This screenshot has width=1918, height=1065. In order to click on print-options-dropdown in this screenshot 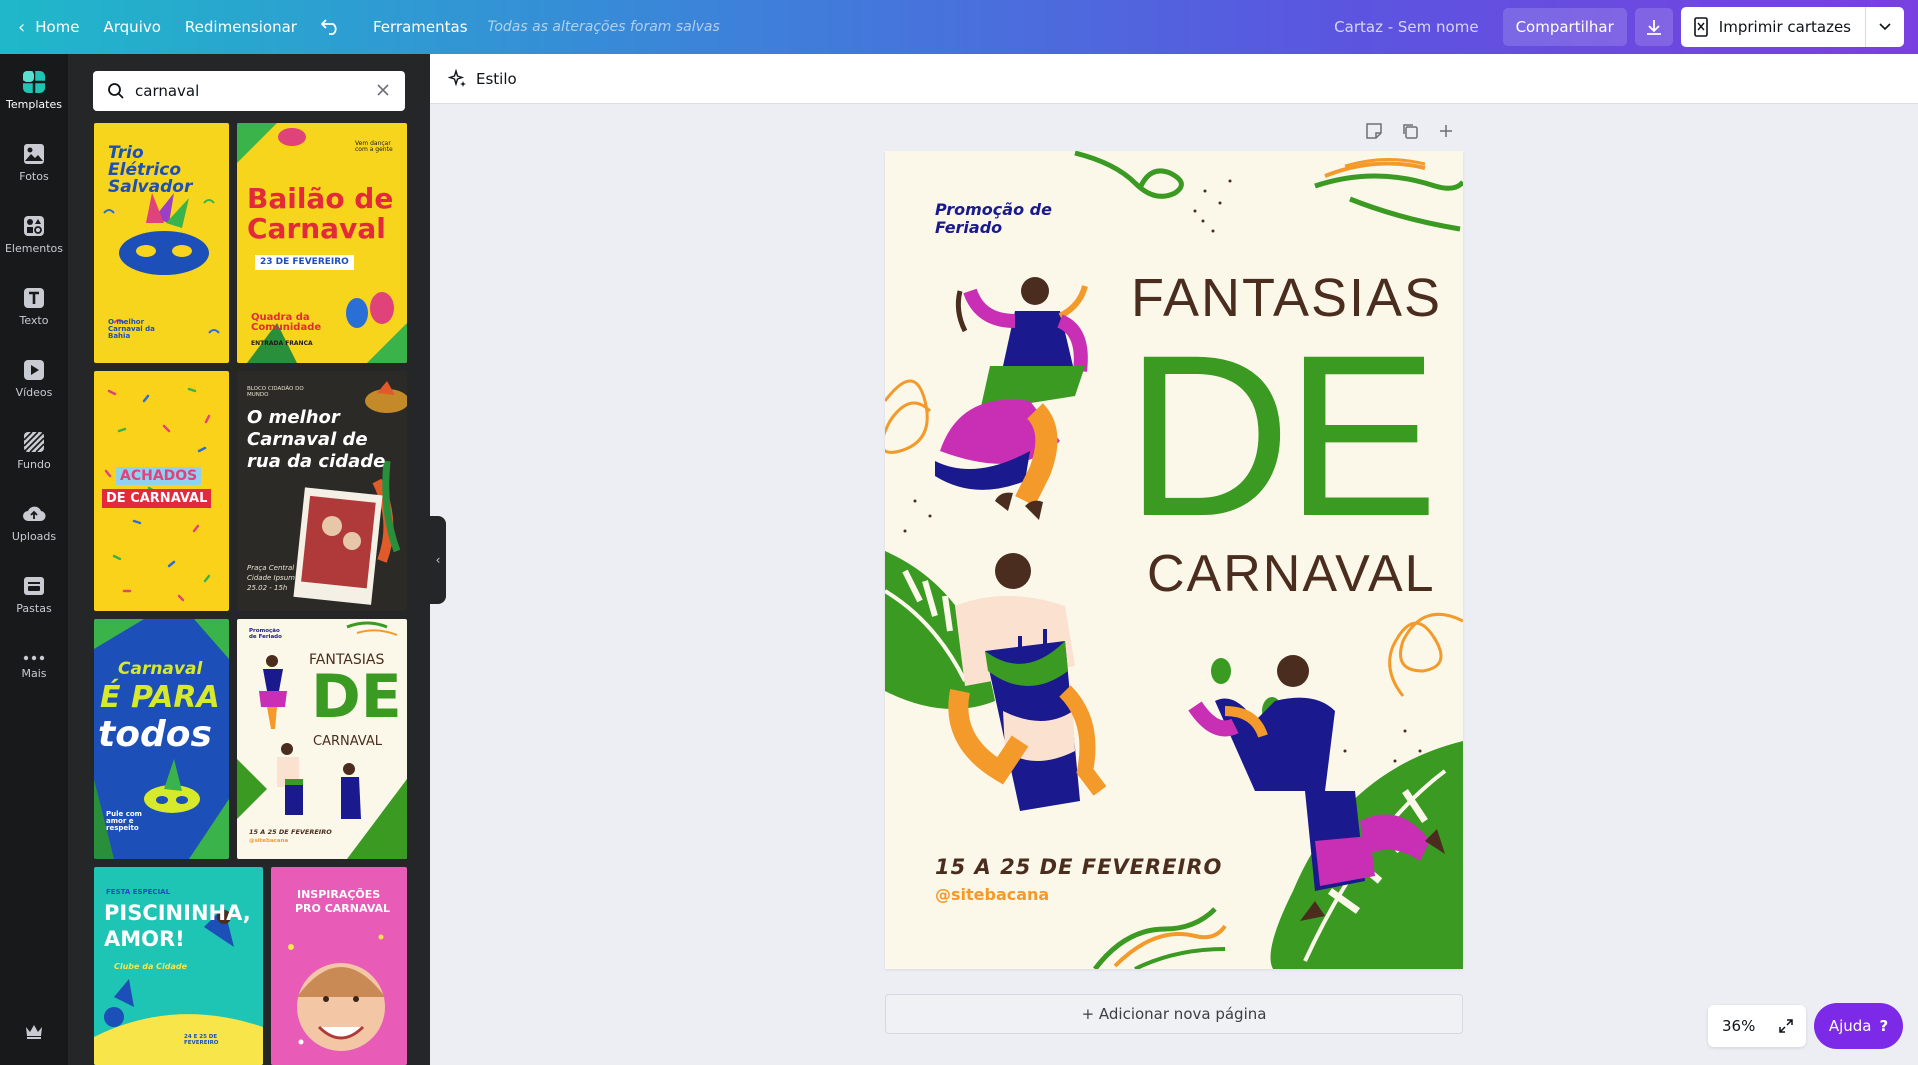, I will do `click(1885, 27)`.